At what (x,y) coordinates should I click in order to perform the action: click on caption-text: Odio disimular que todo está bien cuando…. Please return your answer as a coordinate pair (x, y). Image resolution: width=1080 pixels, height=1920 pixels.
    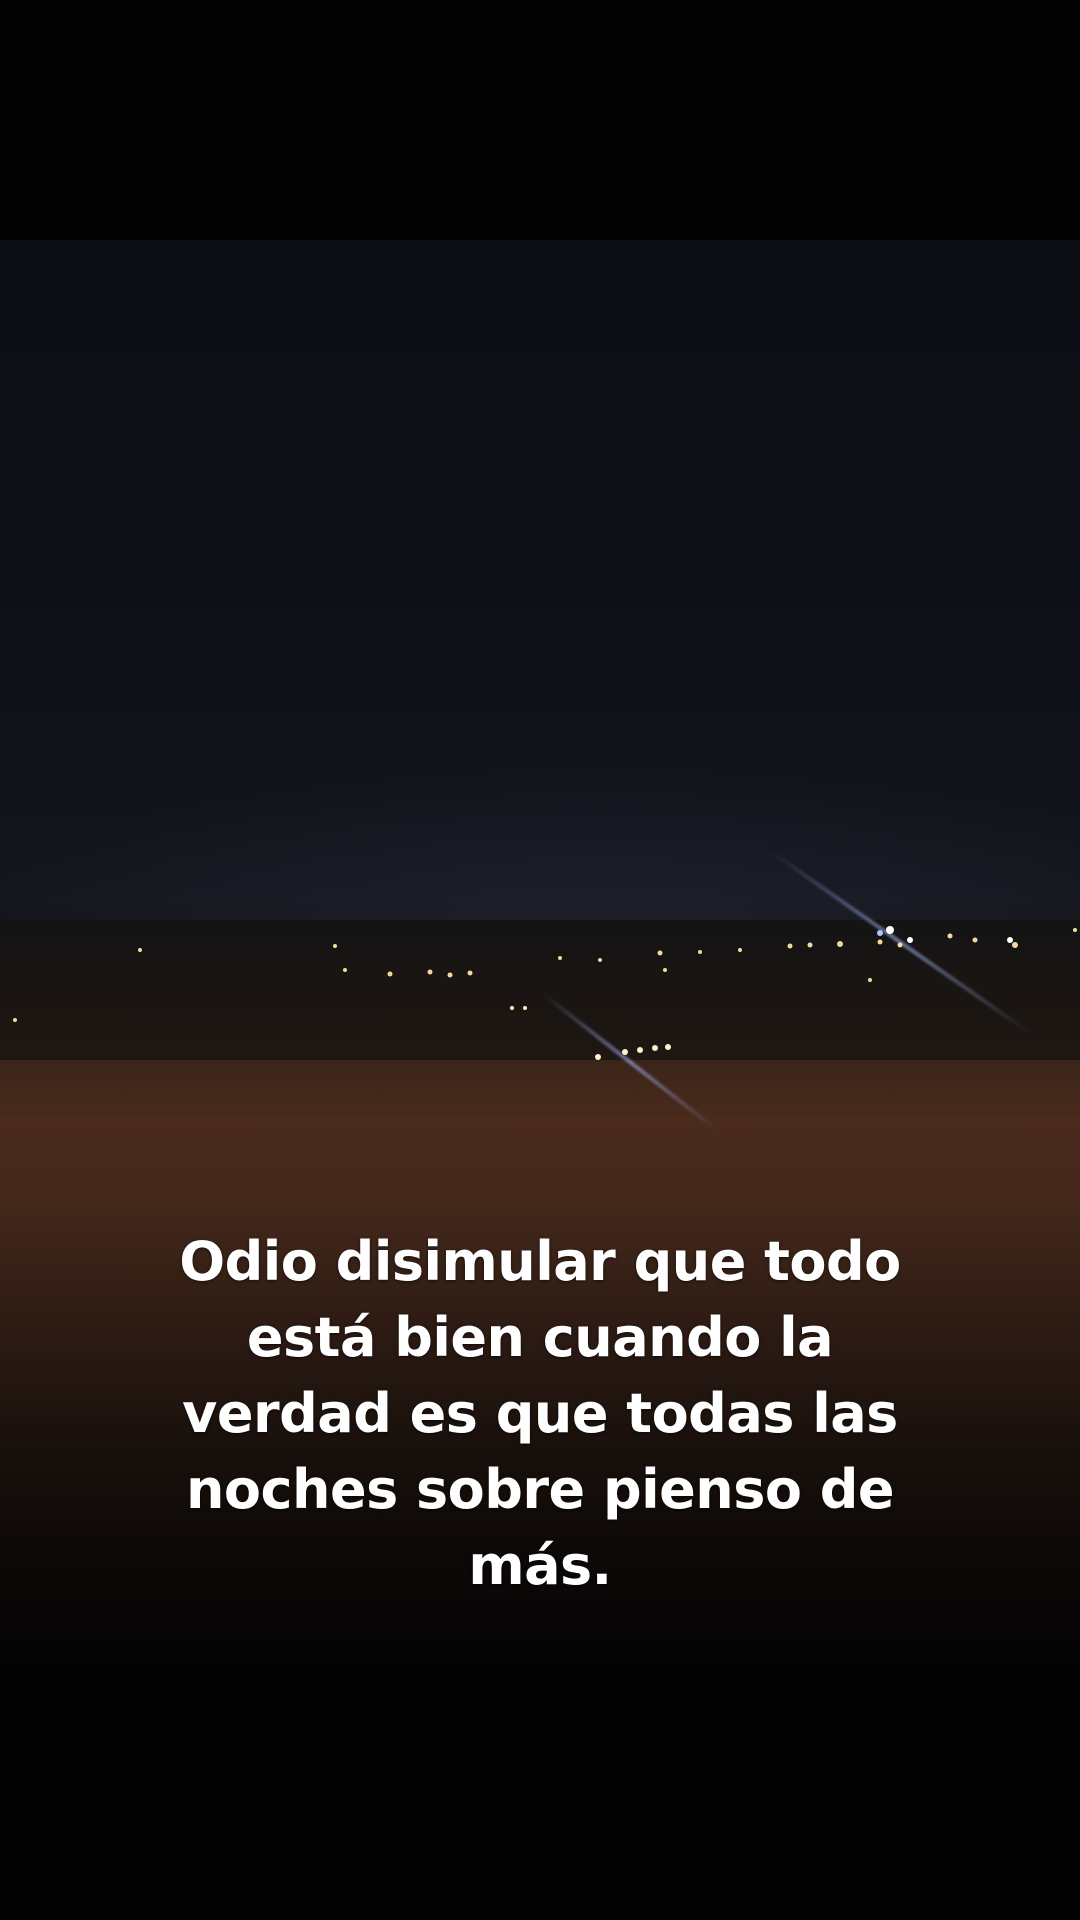
    Looking at the image, I should click on (540, 1413).